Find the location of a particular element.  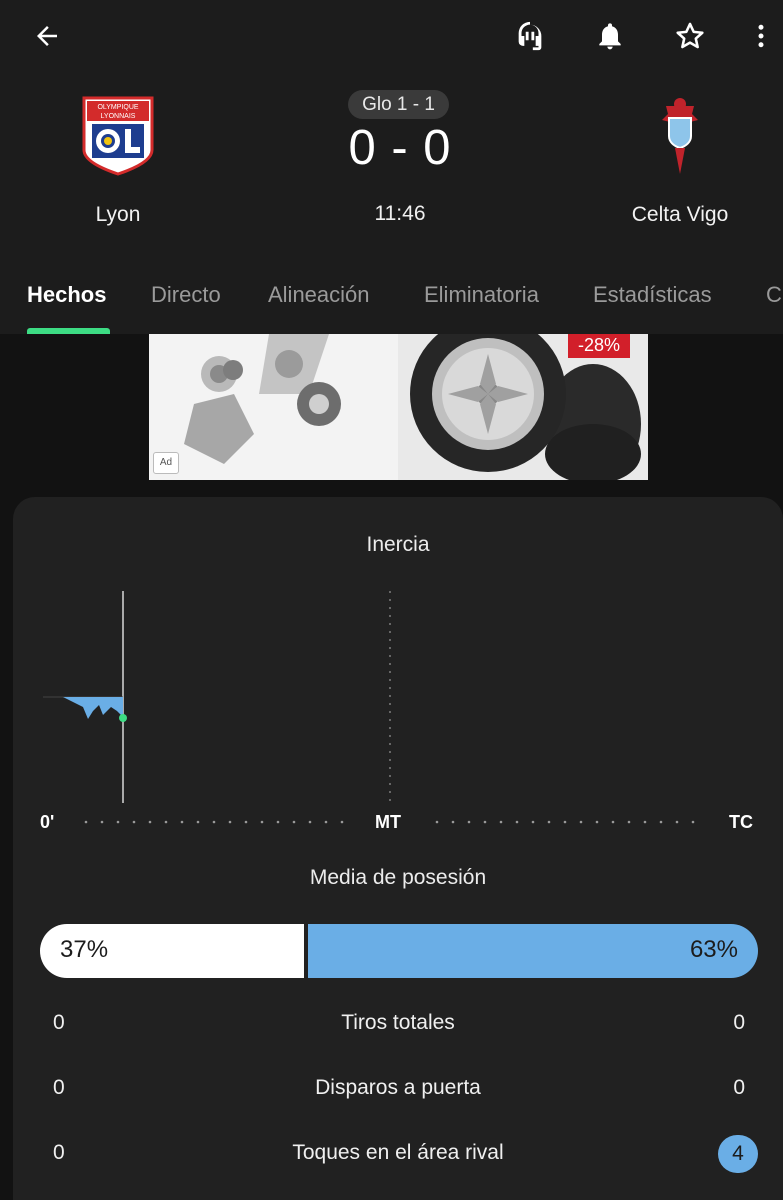

star-outline-icon is located at coordinates (690, 35).